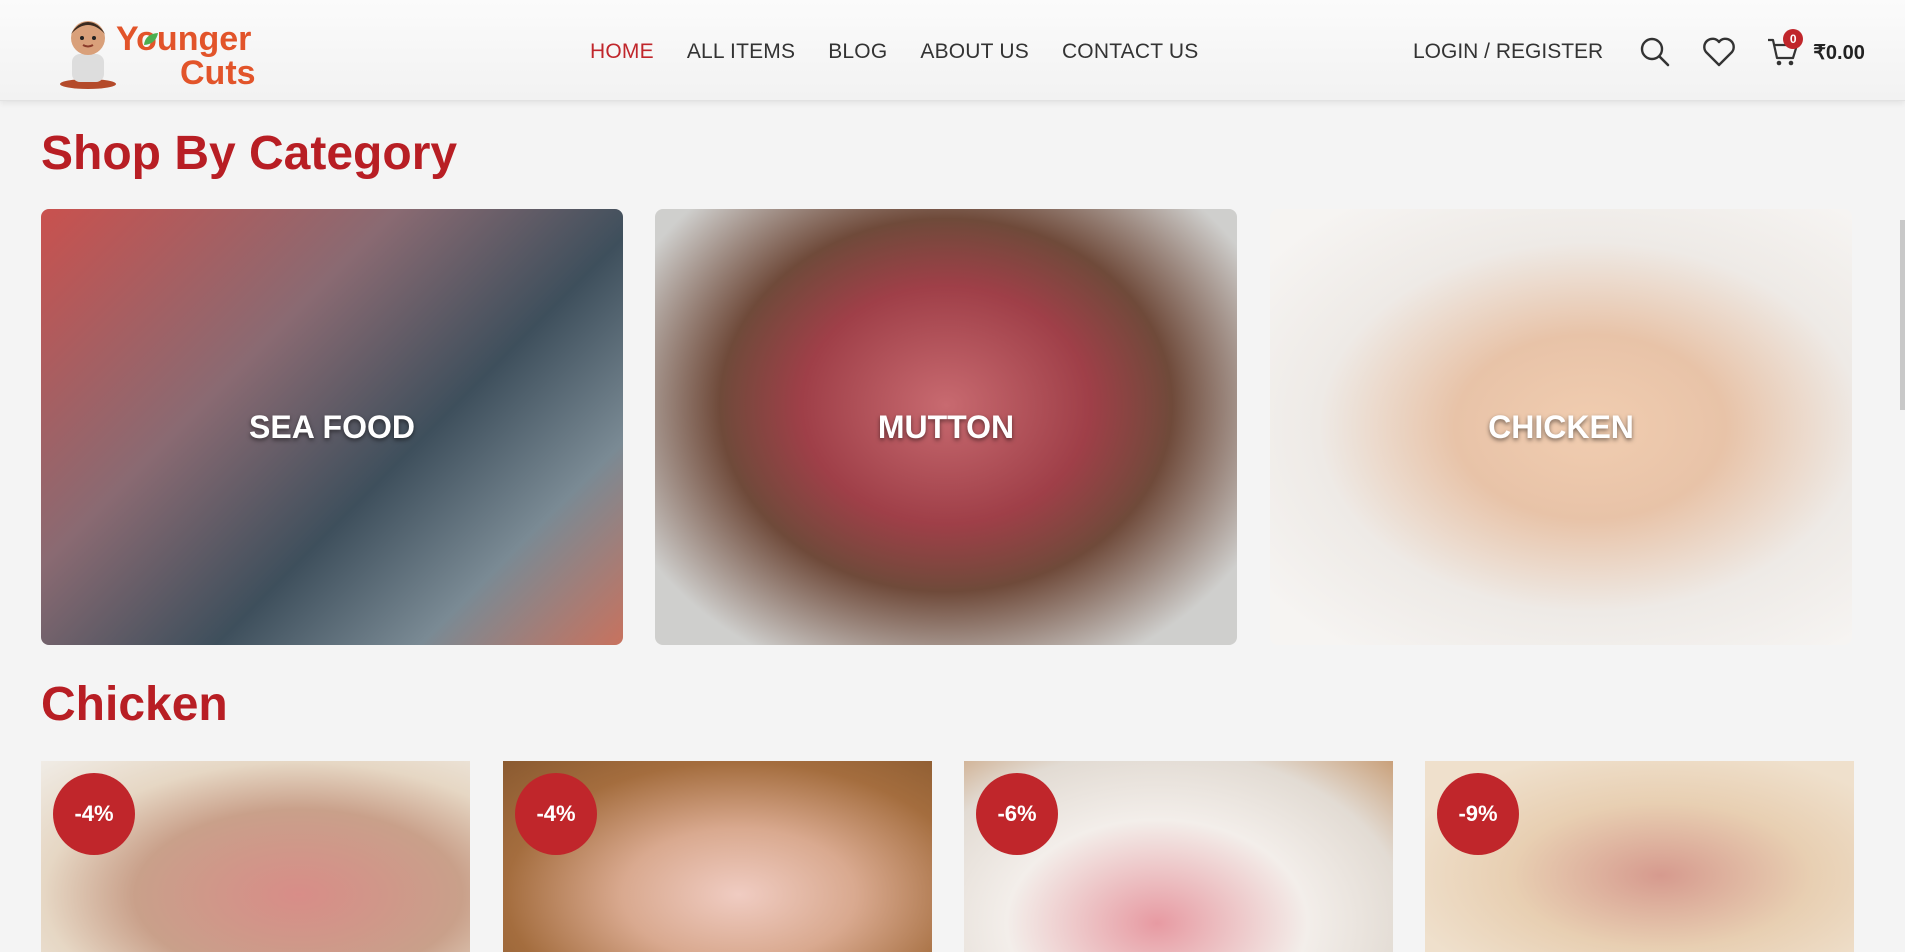 The height and width of the screenshot is (952, 1905). I want to click on product-card: -6%, so click(1178, 856).